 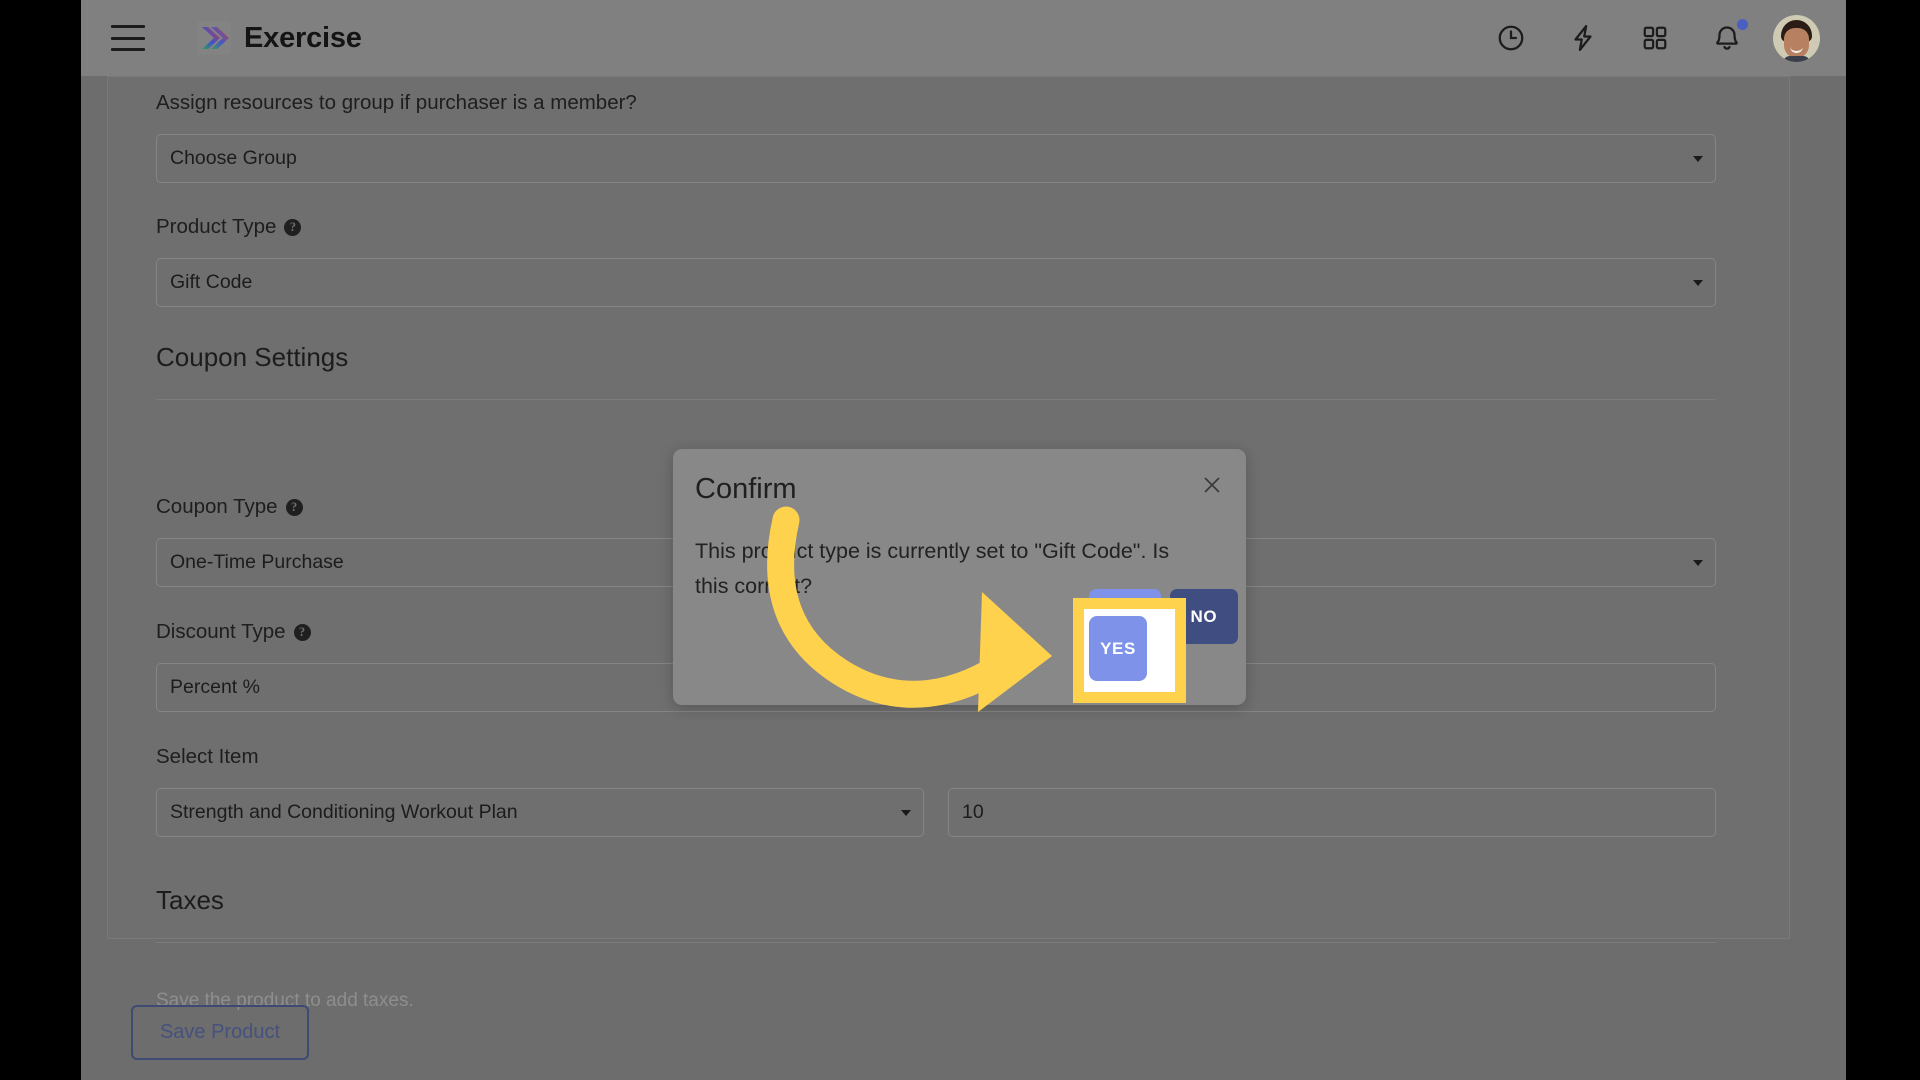 I want to click on product-type-label: Product Type ?, so click(x=936, y=226).